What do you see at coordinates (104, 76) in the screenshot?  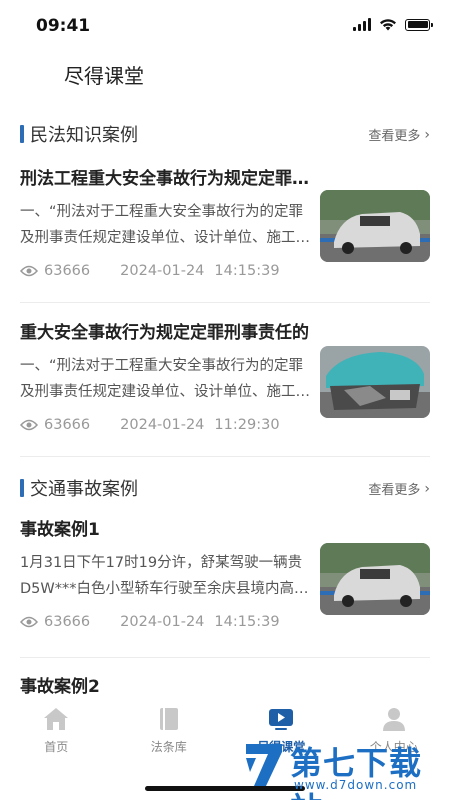 I see `page-title: 尽得课堂` at bounding box center [104, 76].